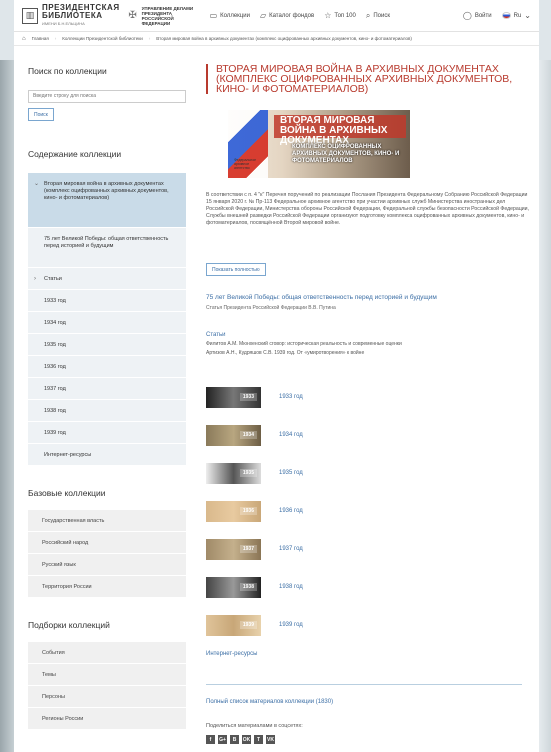 Image resolution: width=551 pixels, height=752 pixels. Describe the element at coordinates (63, 23) in the screenshot. I see `logo-line3: ИМЕНИ Б.Н.ЕЛЬЦИНА` at that location.